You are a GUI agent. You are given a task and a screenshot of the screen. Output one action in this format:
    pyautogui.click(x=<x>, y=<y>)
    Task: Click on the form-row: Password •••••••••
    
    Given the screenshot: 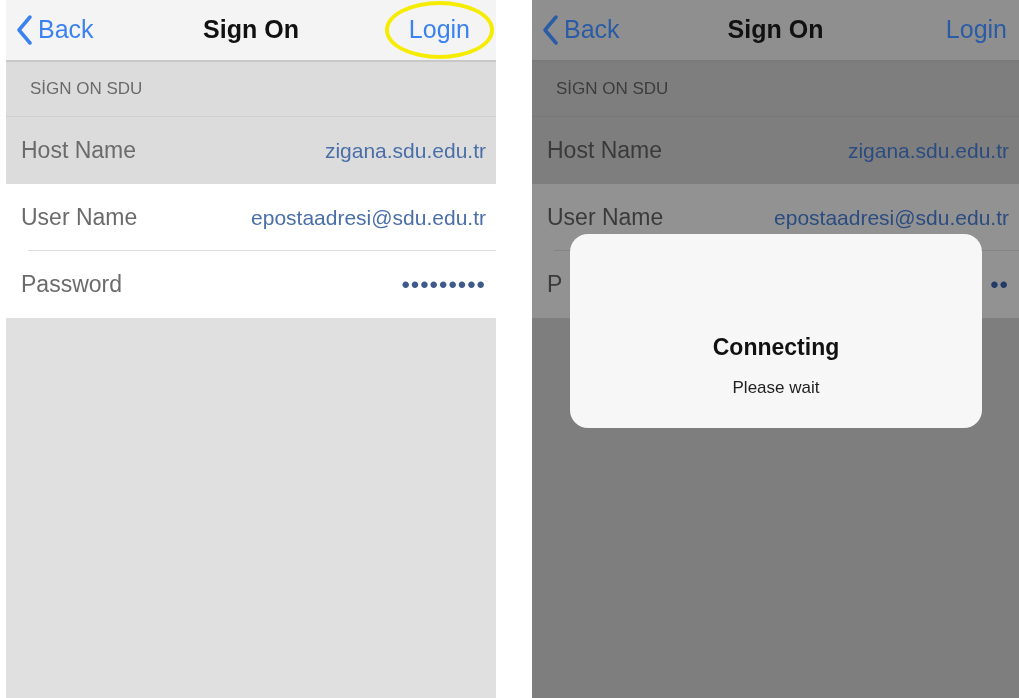 What is the action you would take?
    pyautogui.click(x=251, y=284)
    